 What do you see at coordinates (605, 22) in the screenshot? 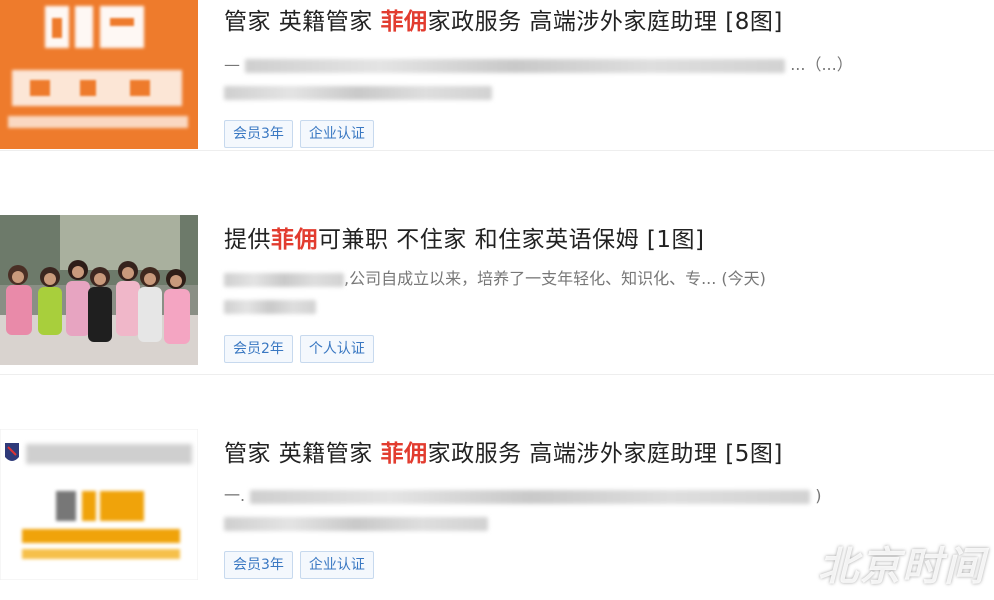
I see `title-text: 家政服务 高端涉外家庭助理 [8图]` at bounding box center [605, 22].